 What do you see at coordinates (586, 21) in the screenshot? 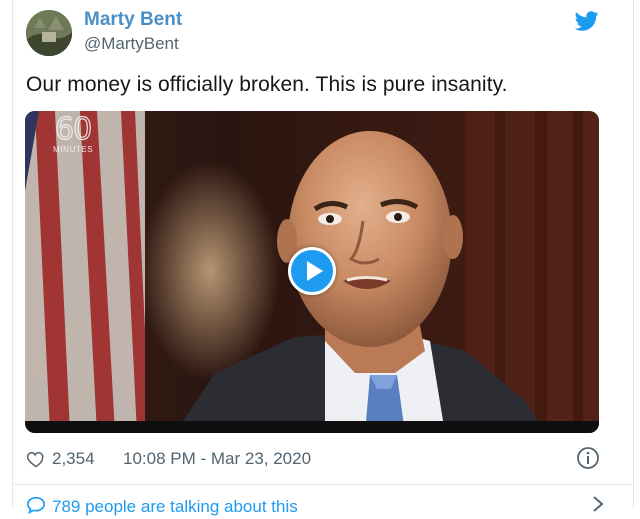
I see `twitter-bird-icon` at bounding box center [586, 21].